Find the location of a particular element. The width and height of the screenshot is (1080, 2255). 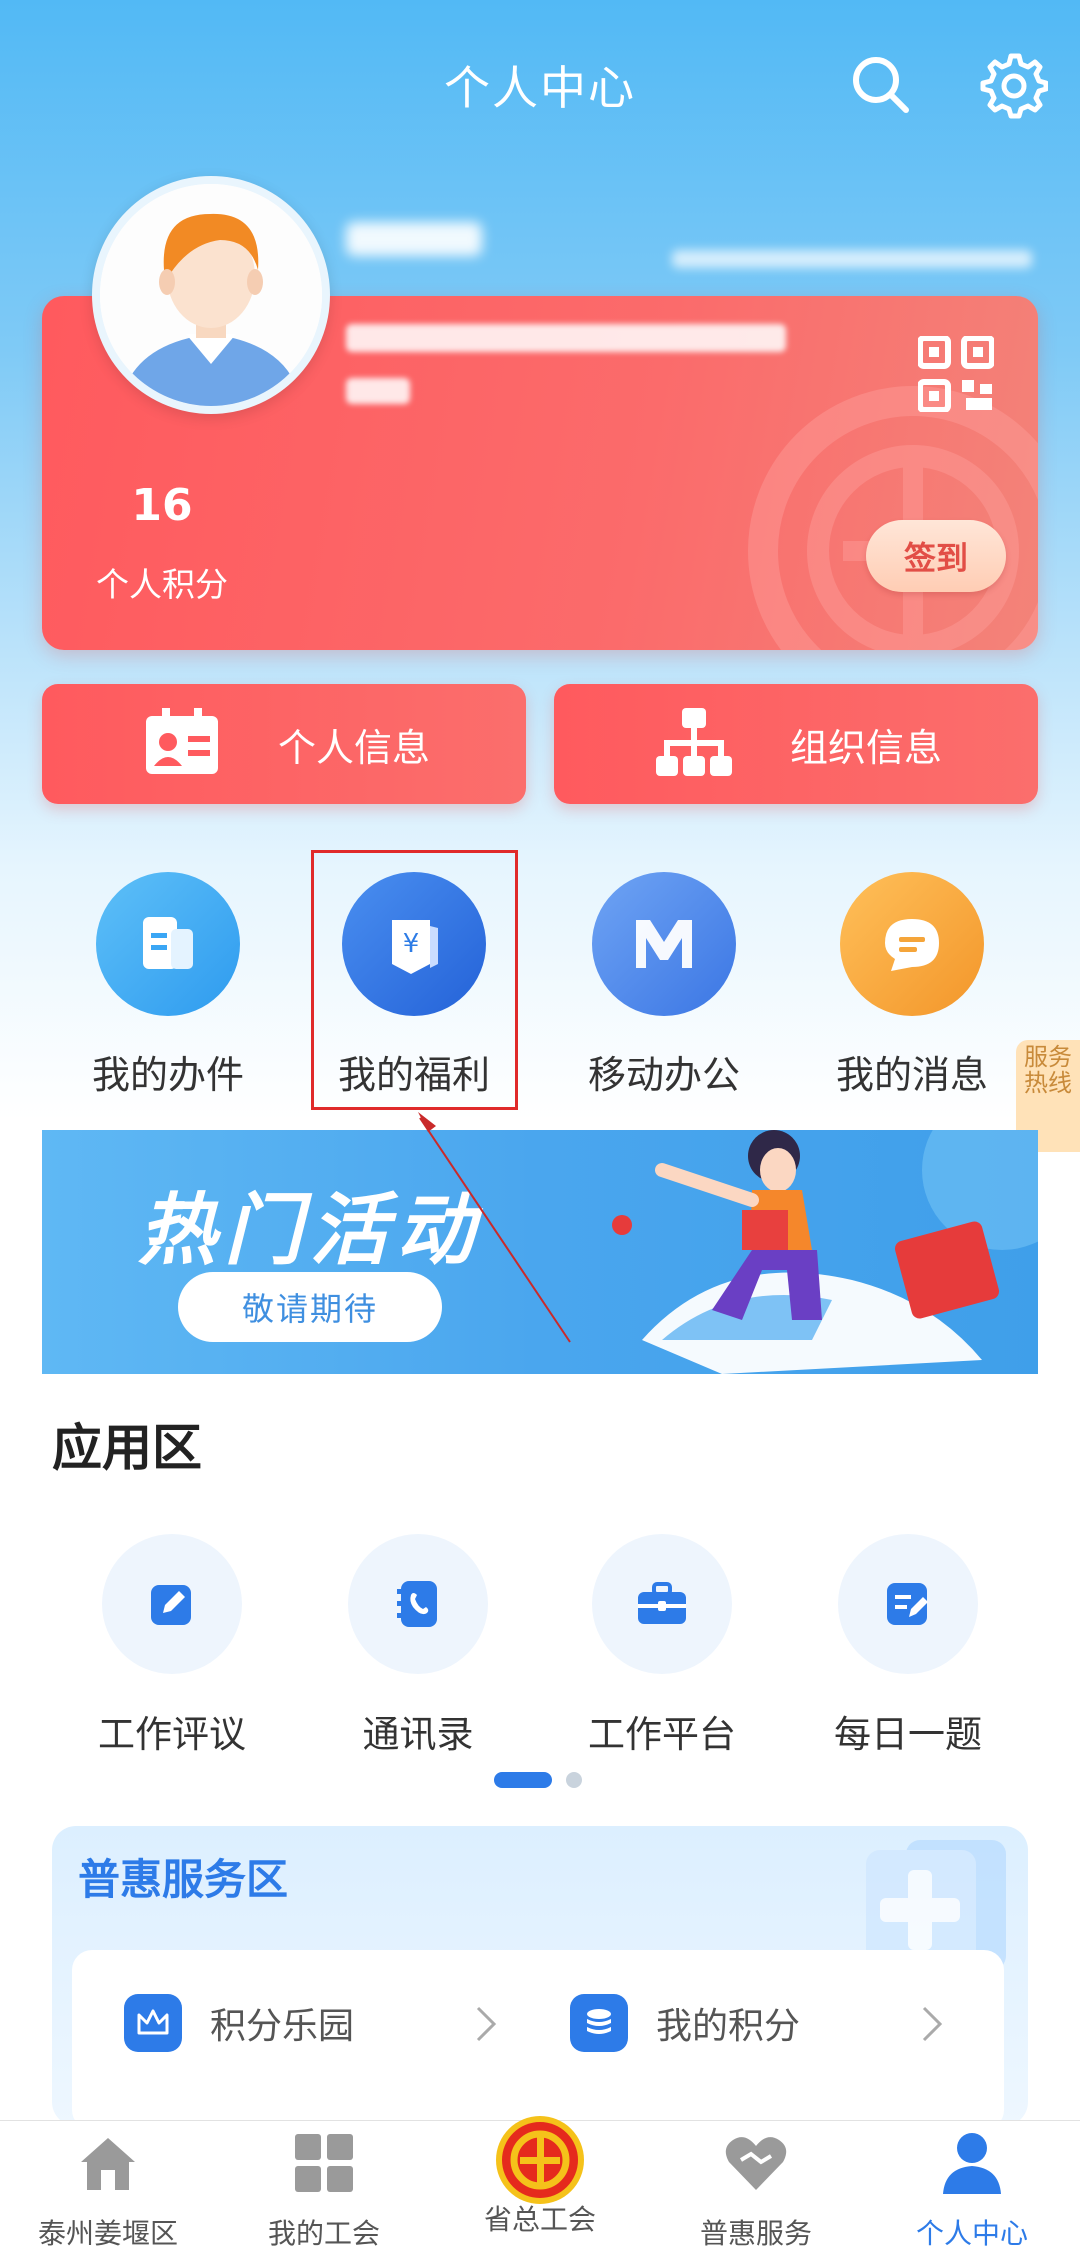

qr-code-icon is located at coordinates (956, 374).